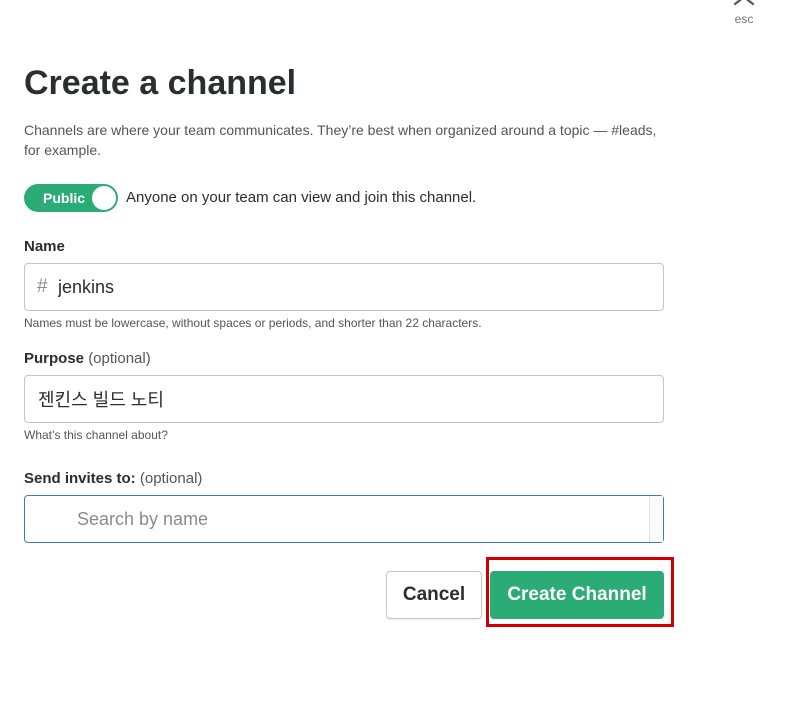 Image resolution: width=800 pixels, height=724 pixels. Describe the element at coordinates (744, 19) in the screenshot. I see `esc-label: esc` at that location.